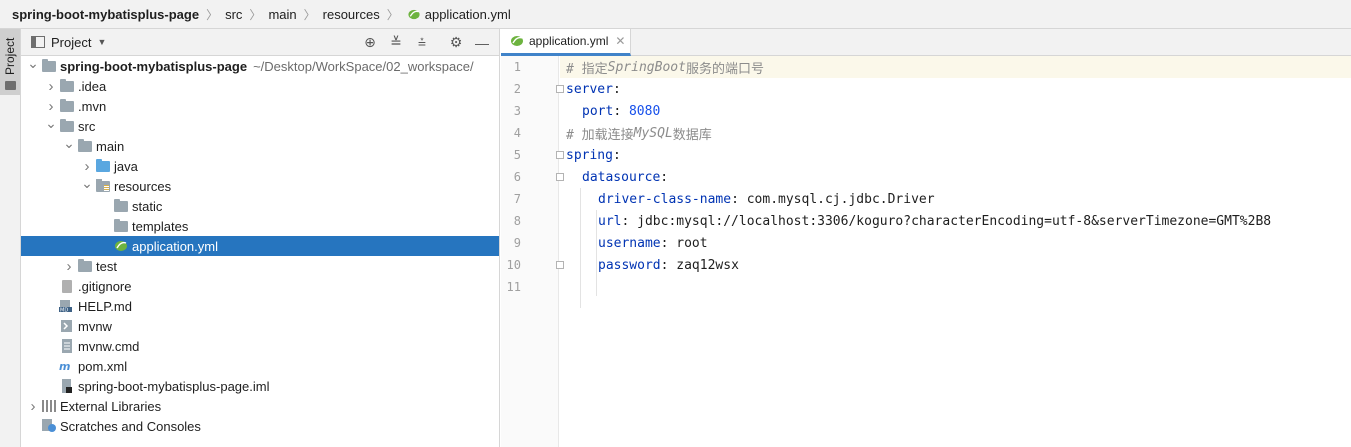  Describe the element at coordinates (126, 166) in the screenshot. I see `tree-item-label: java` at that location.